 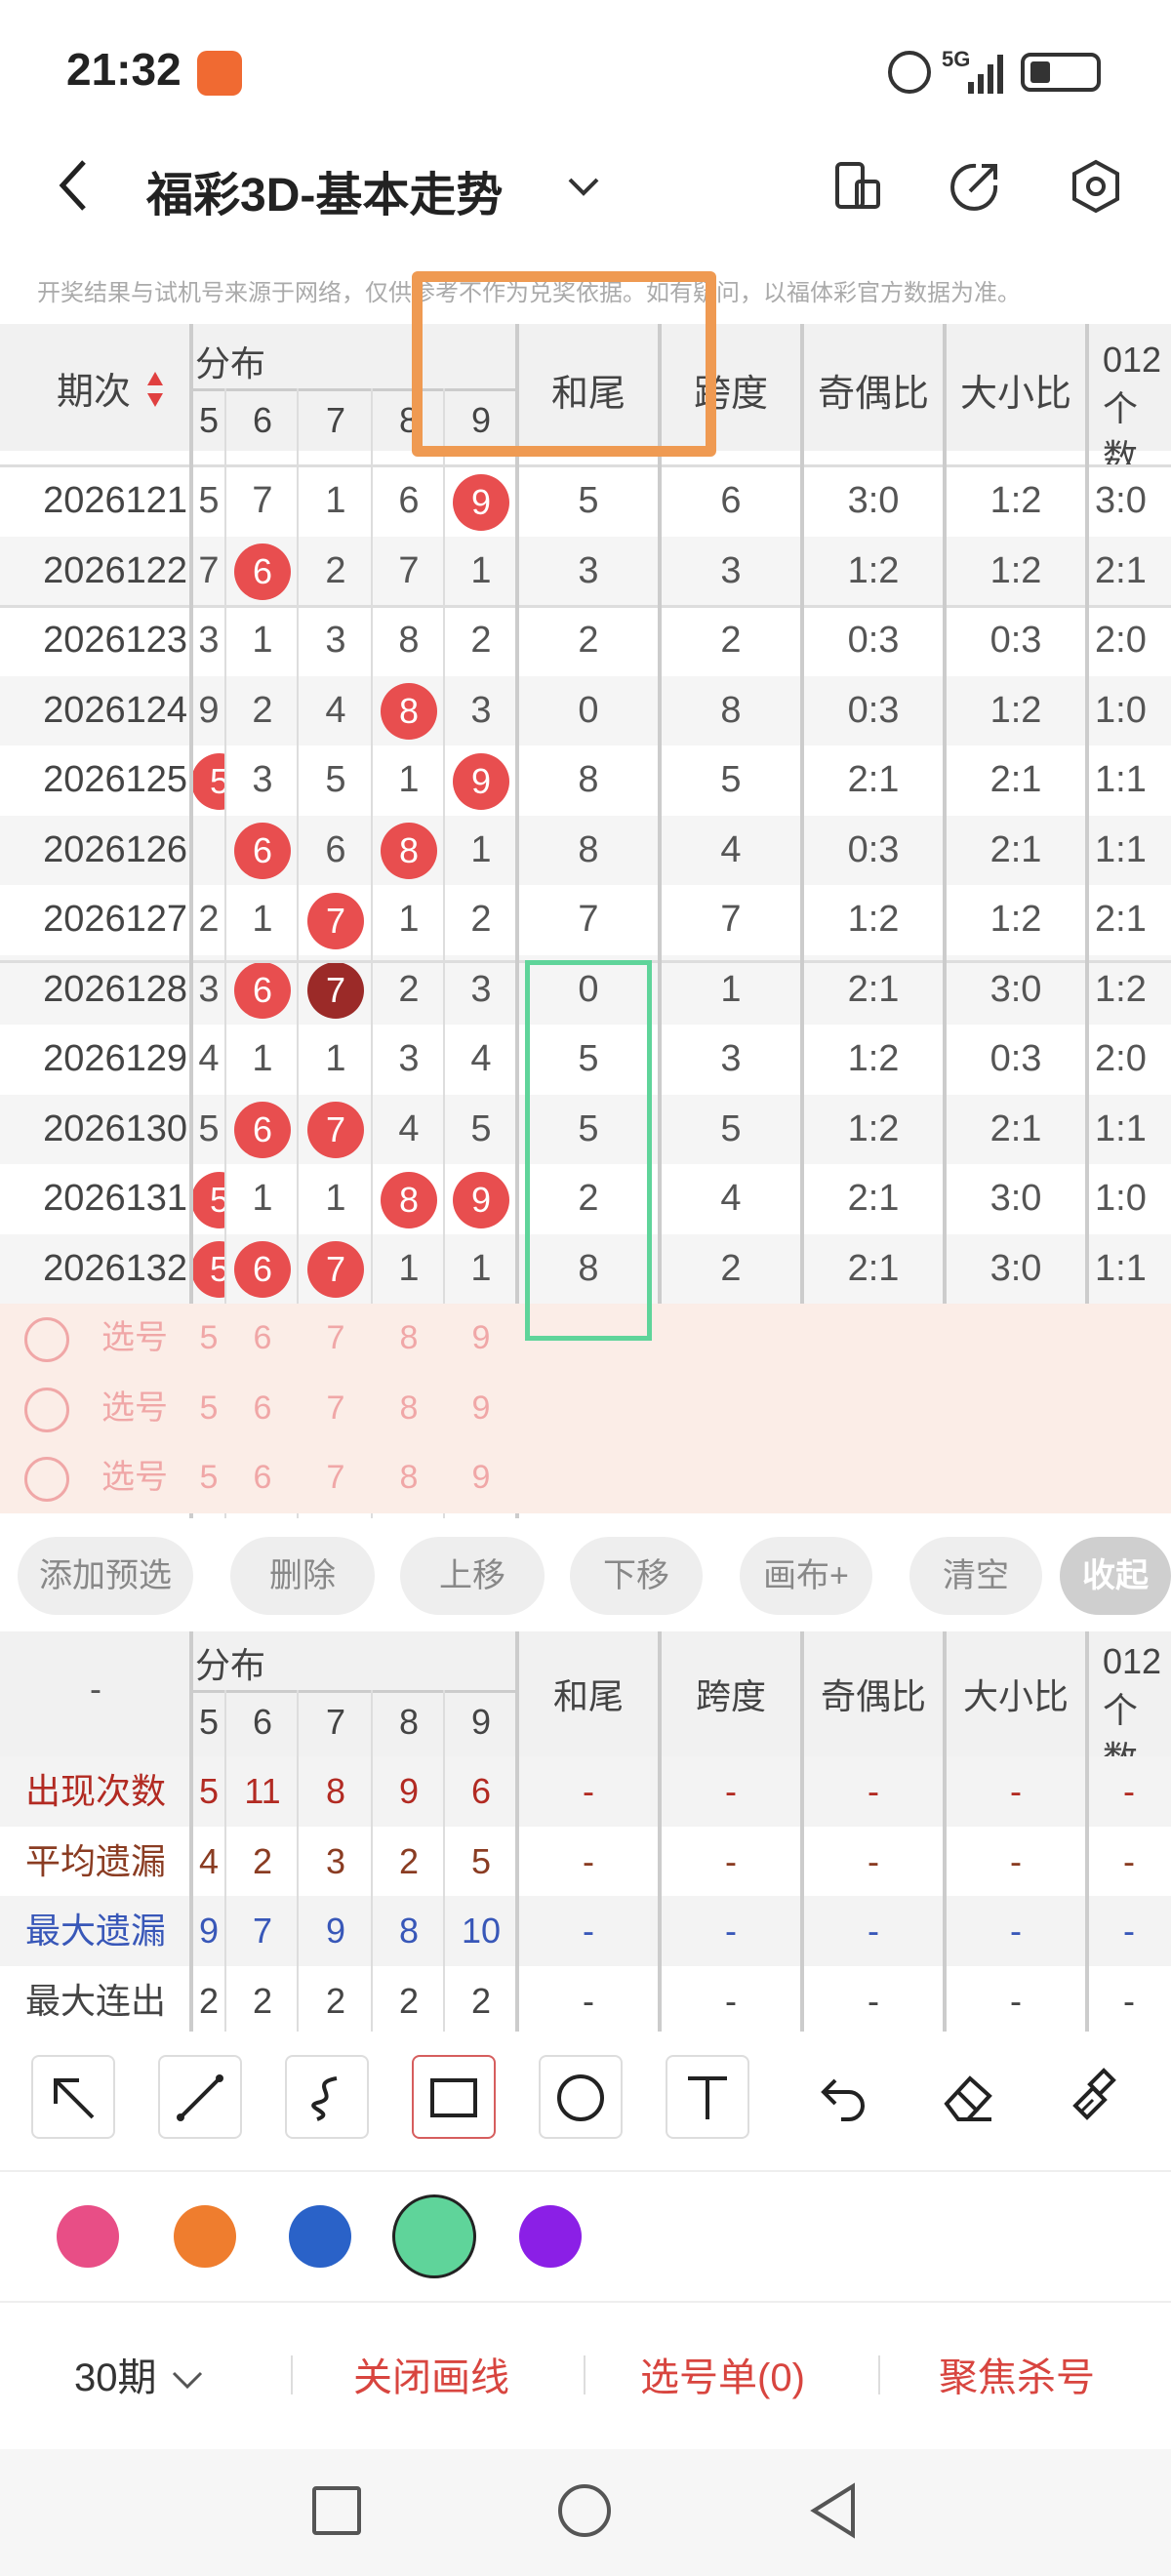 I want to click on hit-ball: 9, so click(x=481, y=781).